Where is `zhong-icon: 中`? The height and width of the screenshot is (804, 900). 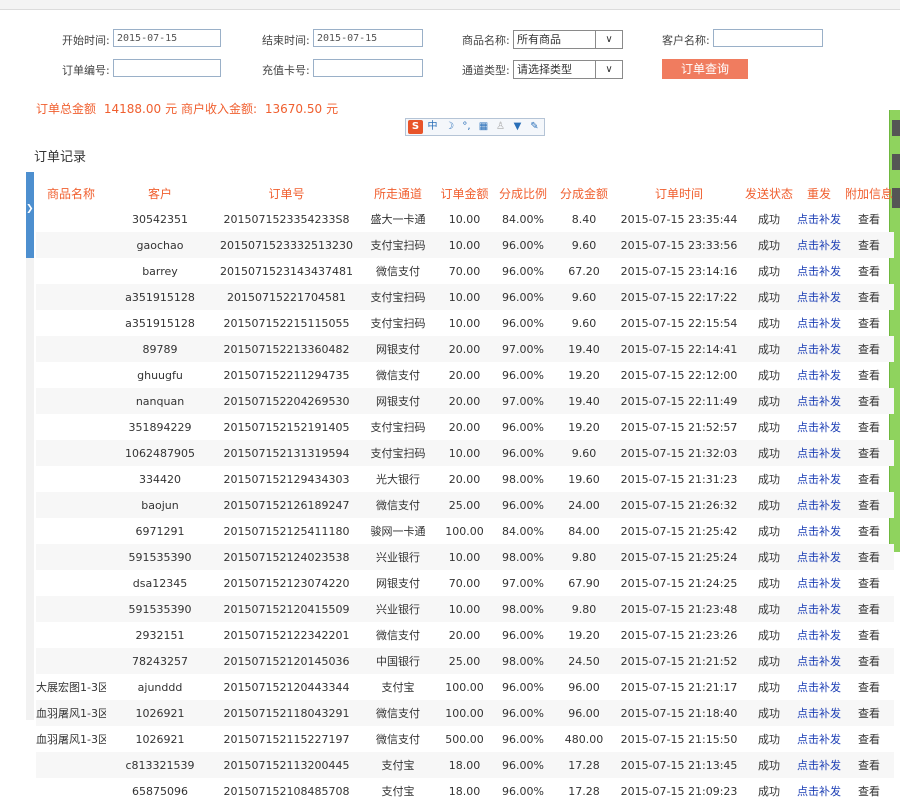 zhong-icon: 中 is located at coordinates (432, 127).